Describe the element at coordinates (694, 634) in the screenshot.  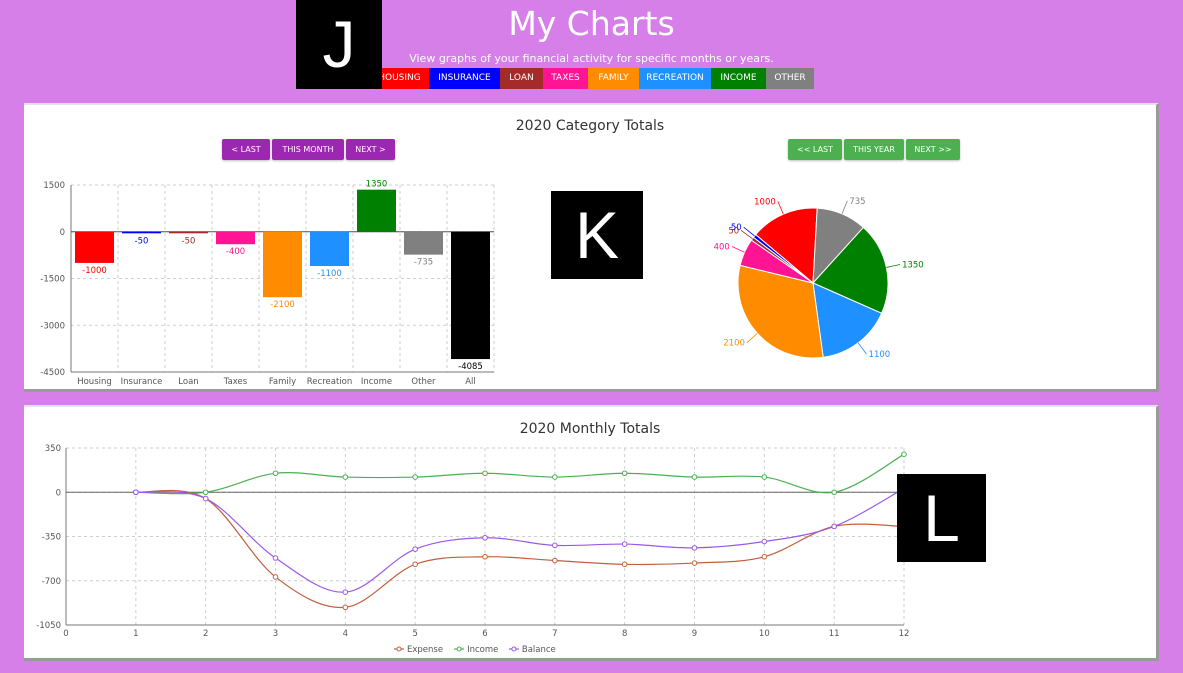
I see `x-tick-label: 9` at that location.